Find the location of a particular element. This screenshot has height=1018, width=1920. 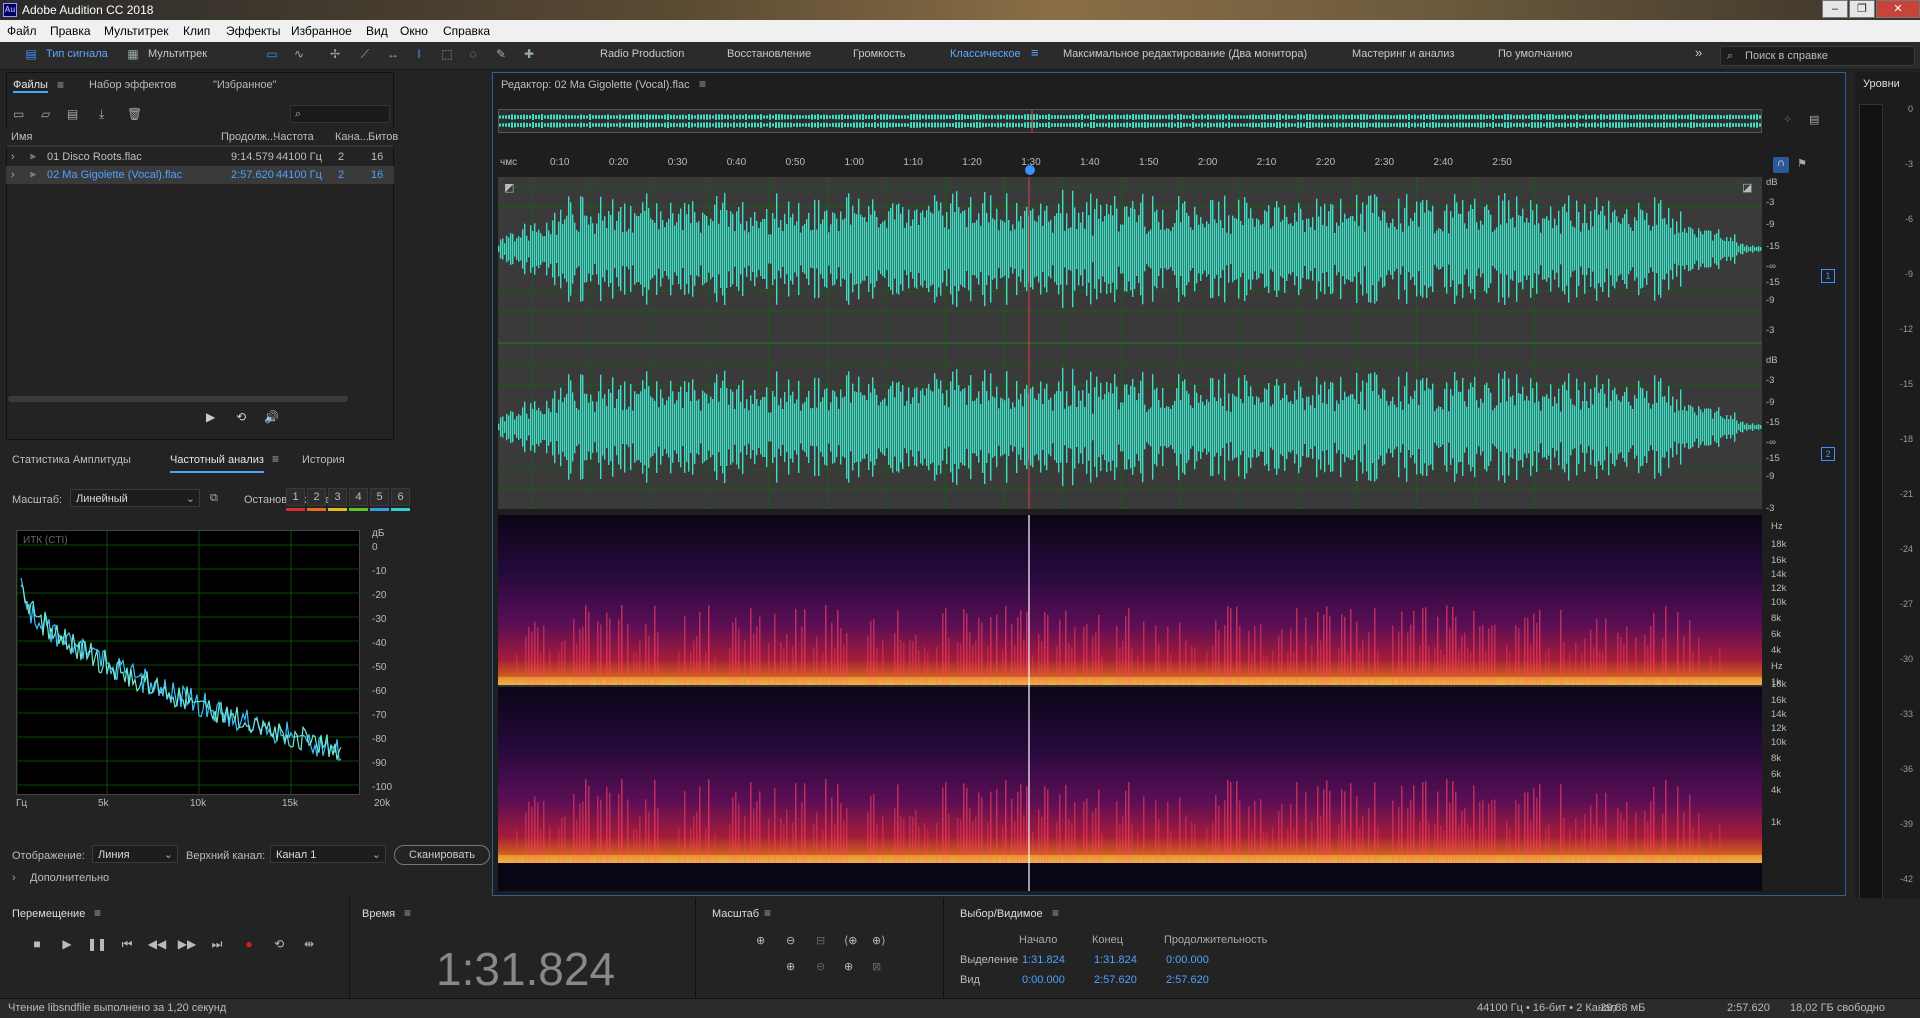

play-preview-icon: ▶ is located at coordinates (210, 417).